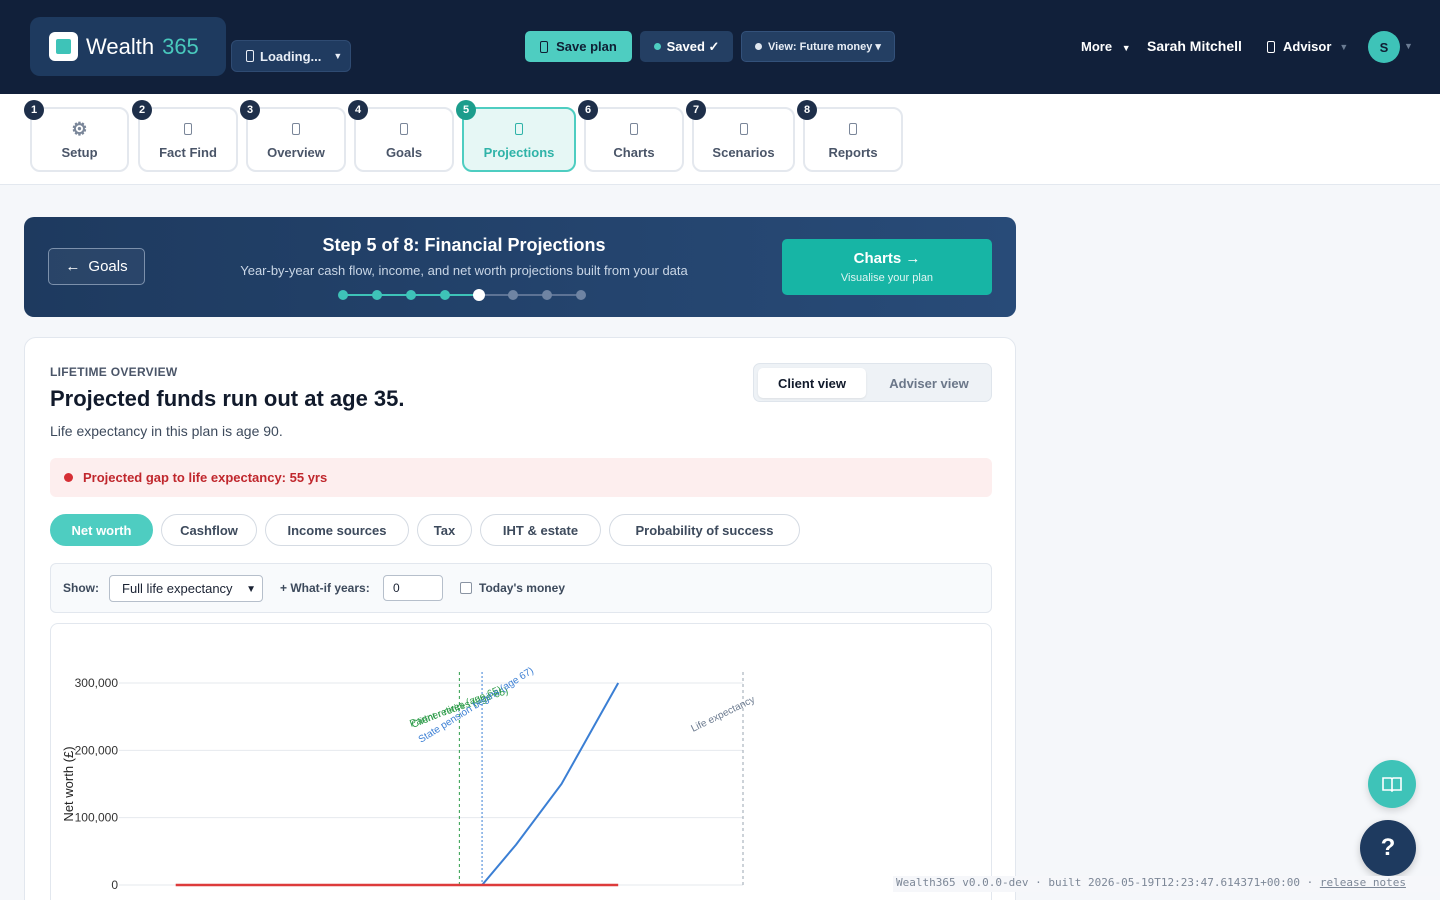  I want to click on step-number-badge: 4, so click(358, 110).